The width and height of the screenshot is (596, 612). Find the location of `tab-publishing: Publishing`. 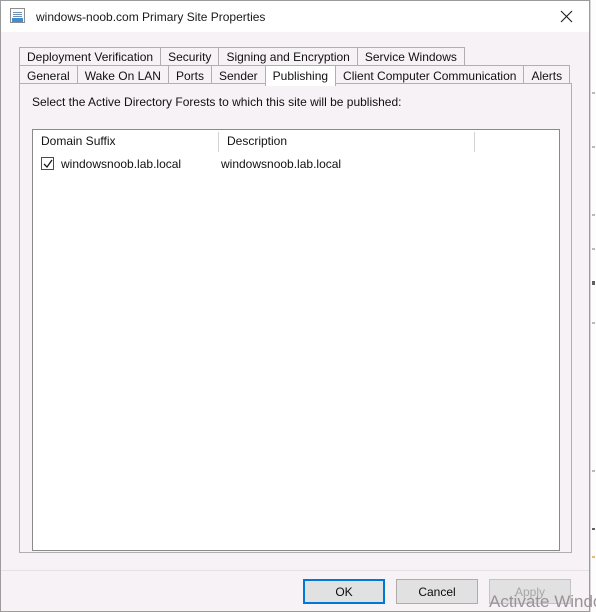

tab-publishing: Publishing is located at coordinates (300, 75).